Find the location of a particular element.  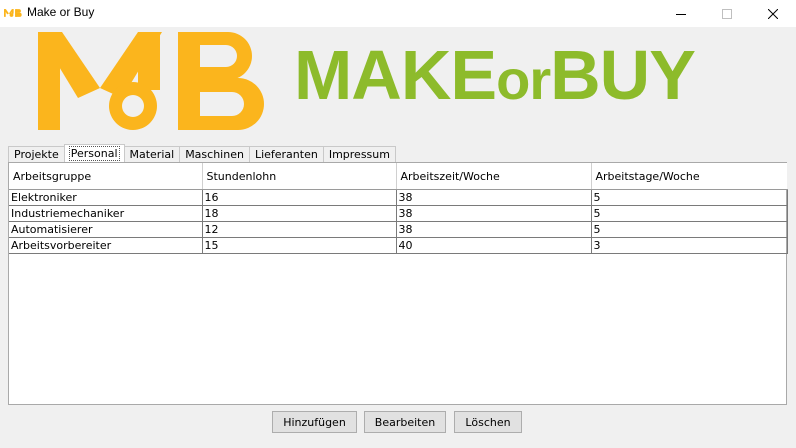

column-header-arbeitstage: Arbeitstage/Woche is located at coordinates (689, 176).